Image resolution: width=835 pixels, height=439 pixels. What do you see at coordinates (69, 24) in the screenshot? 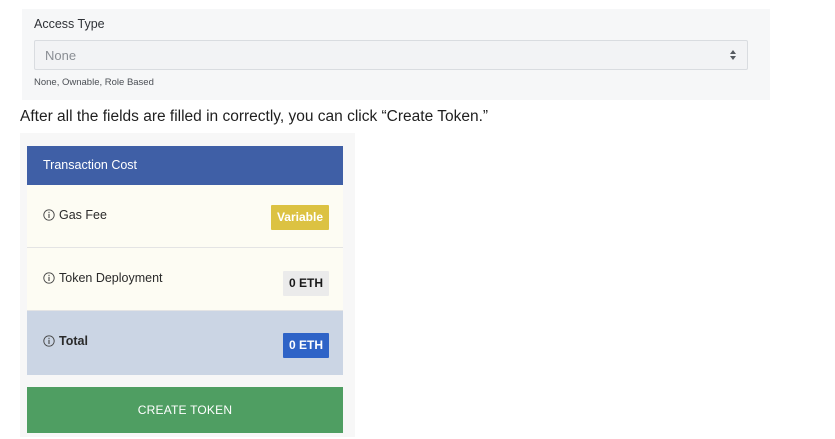
I see `access-type-label: Access Type` at bounding box center [69, 24].